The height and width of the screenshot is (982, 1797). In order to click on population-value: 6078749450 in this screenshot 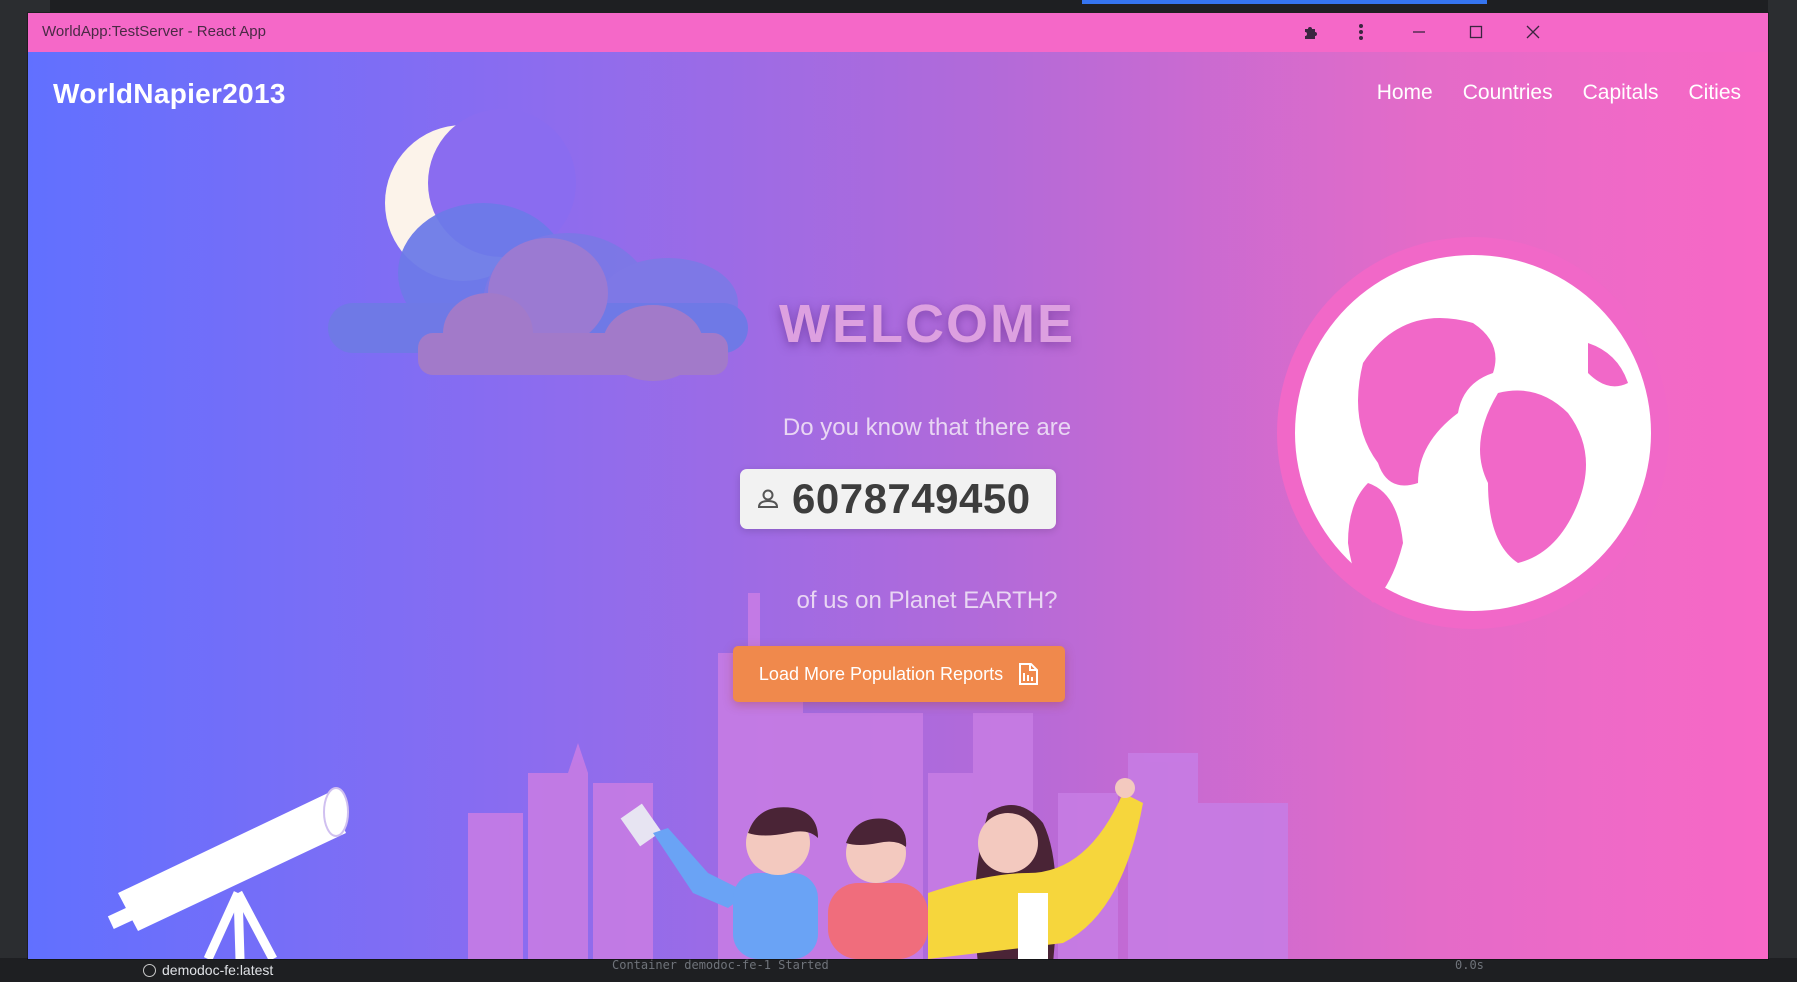, I will do `click(911, 498)`.